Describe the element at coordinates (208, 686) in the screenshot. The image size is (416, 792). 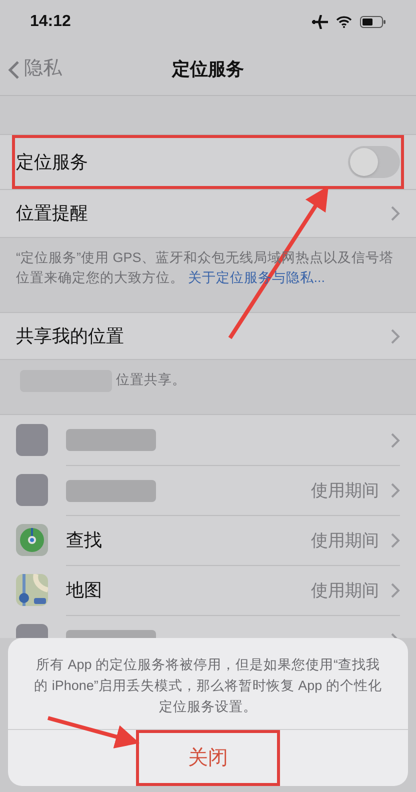
I see `alert-message: 所有 App 的定位服务将被停用，但是如果您使用“查找我的 iPhone”启用丢失模式，那么将暂时恢复 App 的个性化定位服务设置。` at that location.